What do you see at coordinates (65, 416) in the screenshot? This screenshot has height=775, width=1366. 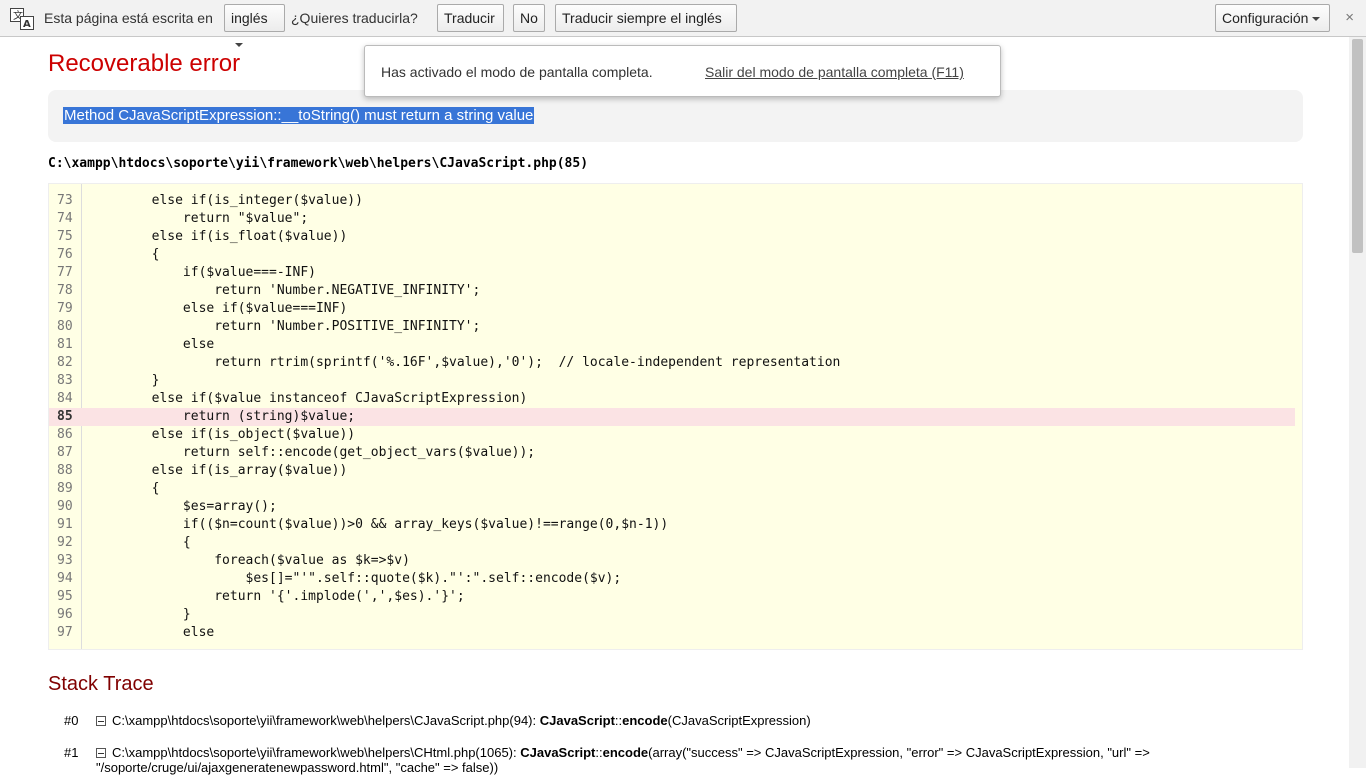 I see `line-number: 85` at bounding box center [65, 416].